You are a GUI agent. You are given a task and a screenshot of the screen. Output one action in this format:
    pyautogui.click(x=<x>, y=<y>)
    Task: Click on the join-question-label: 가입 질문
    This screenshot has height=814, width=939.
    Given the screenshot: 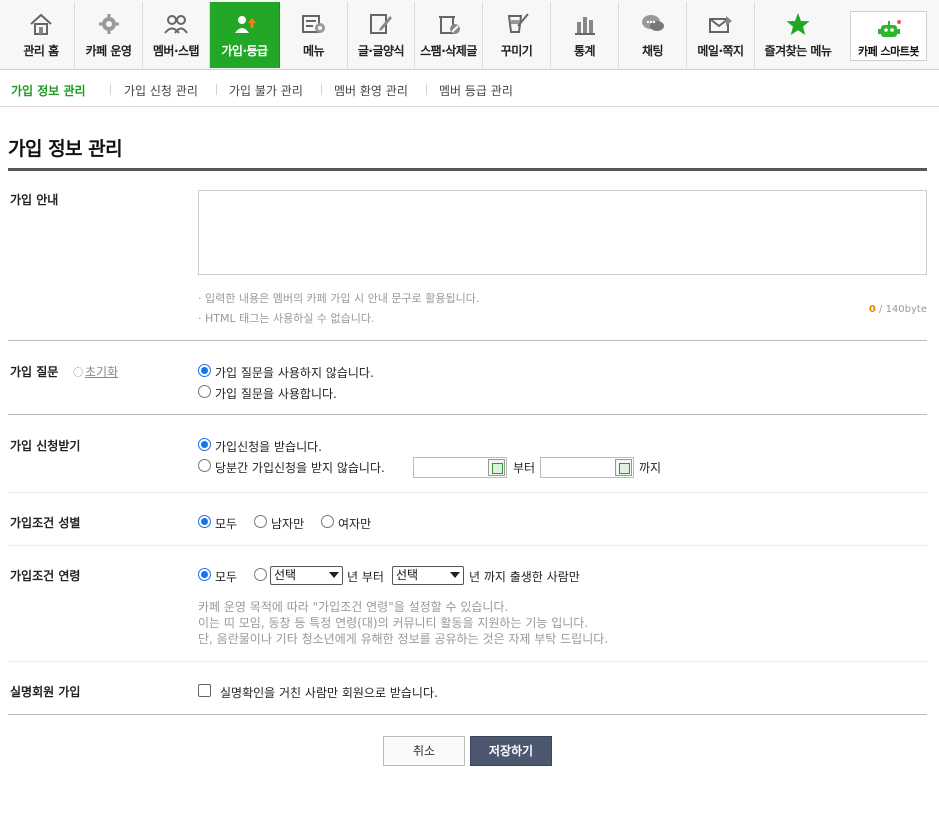 What is the action you would take?
    pyautogui.click(x=34, y=372)
    